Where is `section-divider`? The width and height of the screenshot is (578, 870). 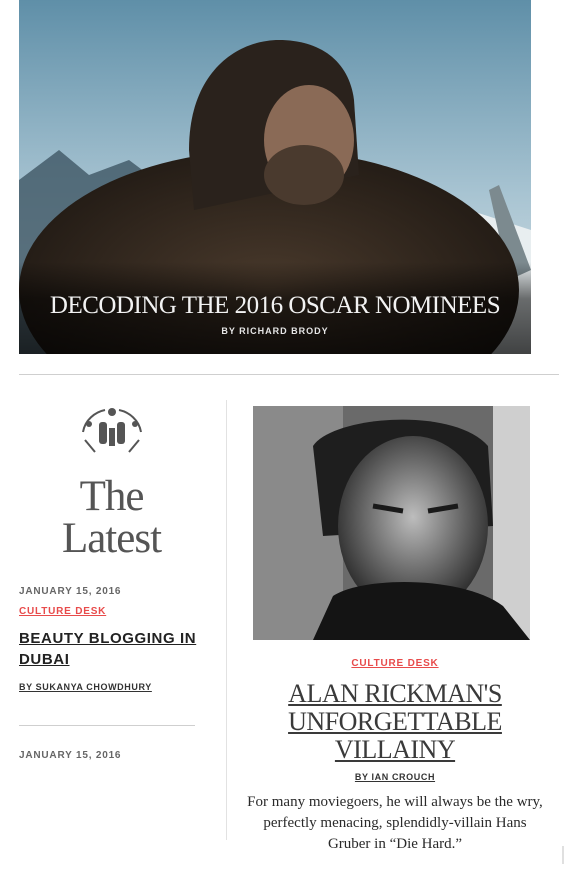
section-divider is located at coordinates (289, 374).